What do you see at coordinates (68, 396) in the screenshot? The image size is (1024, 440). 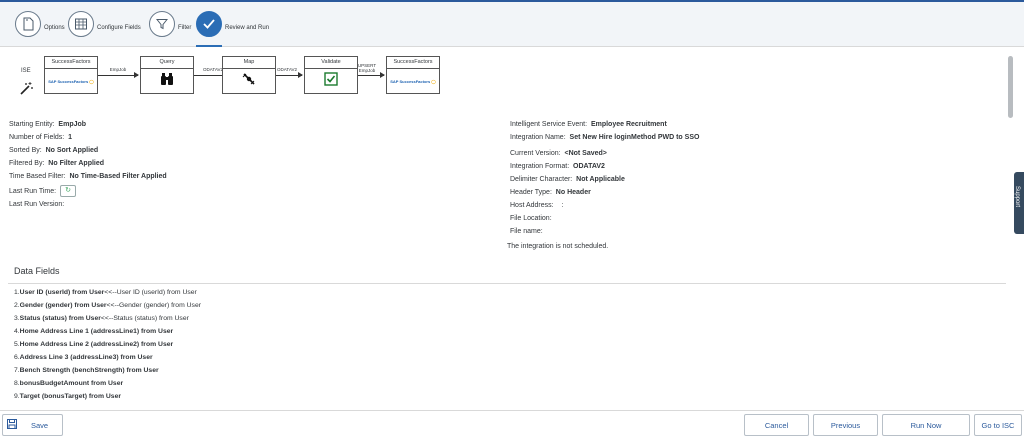 I see `data-field-row: 9.Target (bonusTarget) from User` at bounding box center [68, 396].